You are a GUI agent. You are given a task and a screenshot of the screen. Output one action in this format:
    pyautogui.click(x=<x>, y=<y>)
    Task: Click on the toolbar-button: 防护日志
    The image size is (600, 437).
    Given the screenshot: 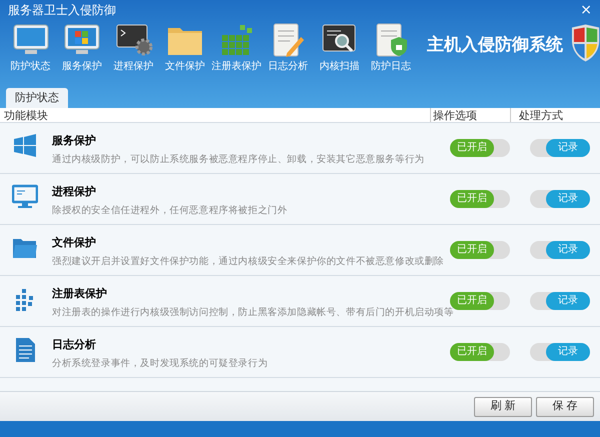 What is the action you would take?
    pyautogui.click(x=391, y=48)
    